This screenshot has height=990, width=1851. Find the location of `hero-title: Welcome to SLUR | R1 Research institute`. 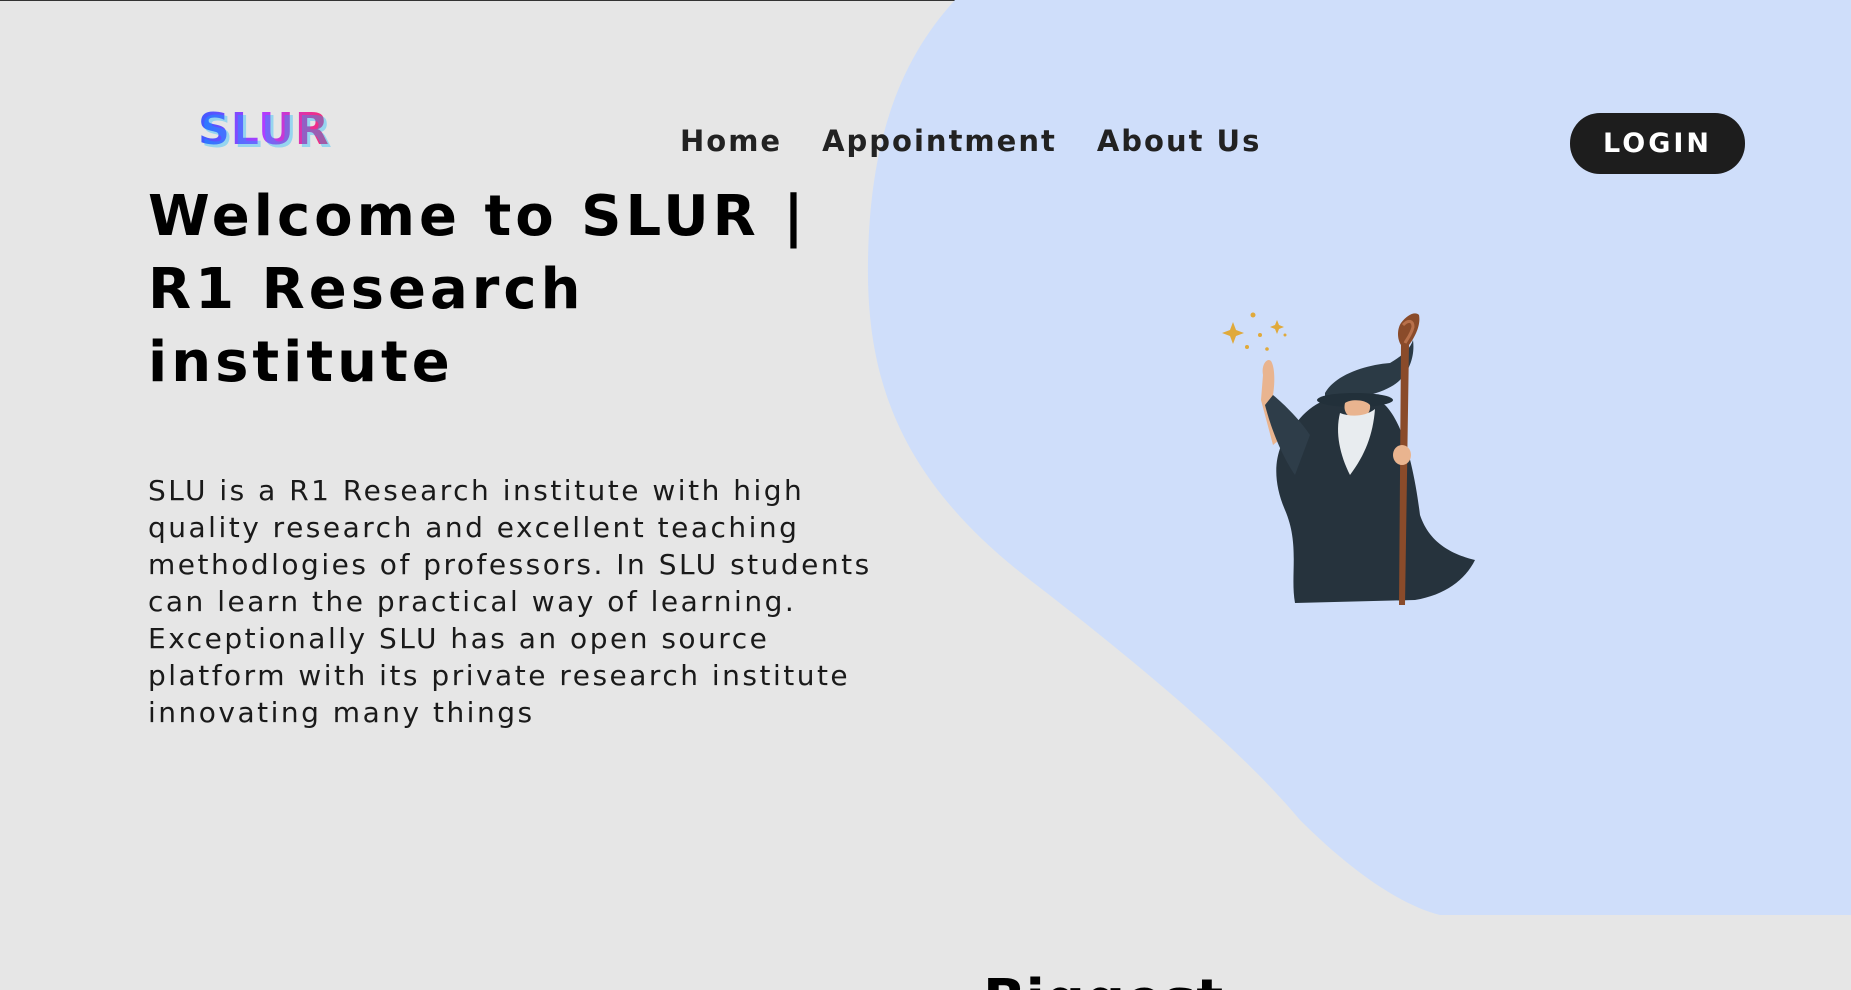

hero-title: Welcome to SLUR | R1 Research institute is located at coordinates (478, 289).